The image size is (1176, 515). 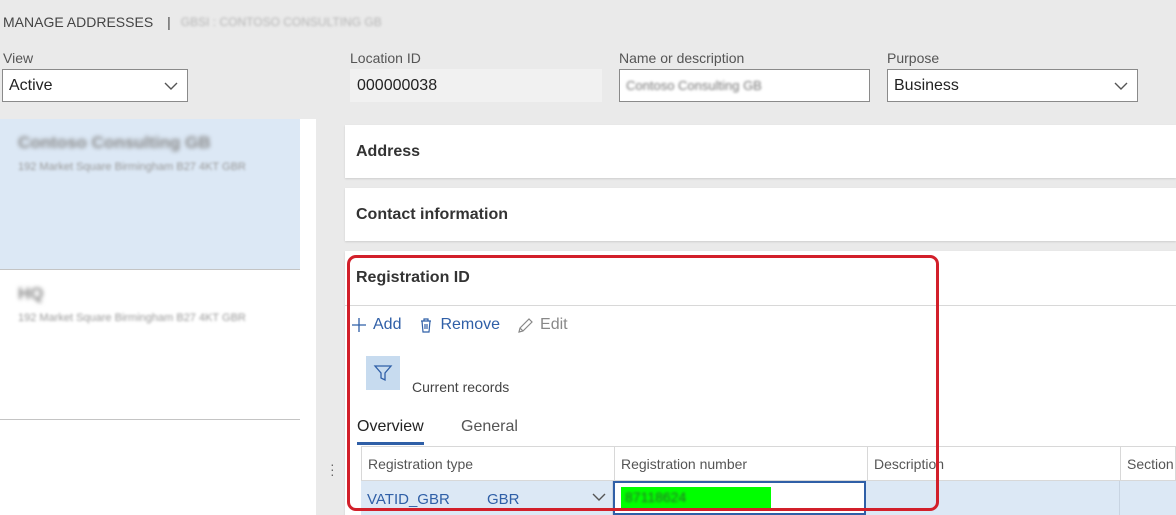 I want to click on contact-fasttab: Contact information, so click(x=760, y=214).